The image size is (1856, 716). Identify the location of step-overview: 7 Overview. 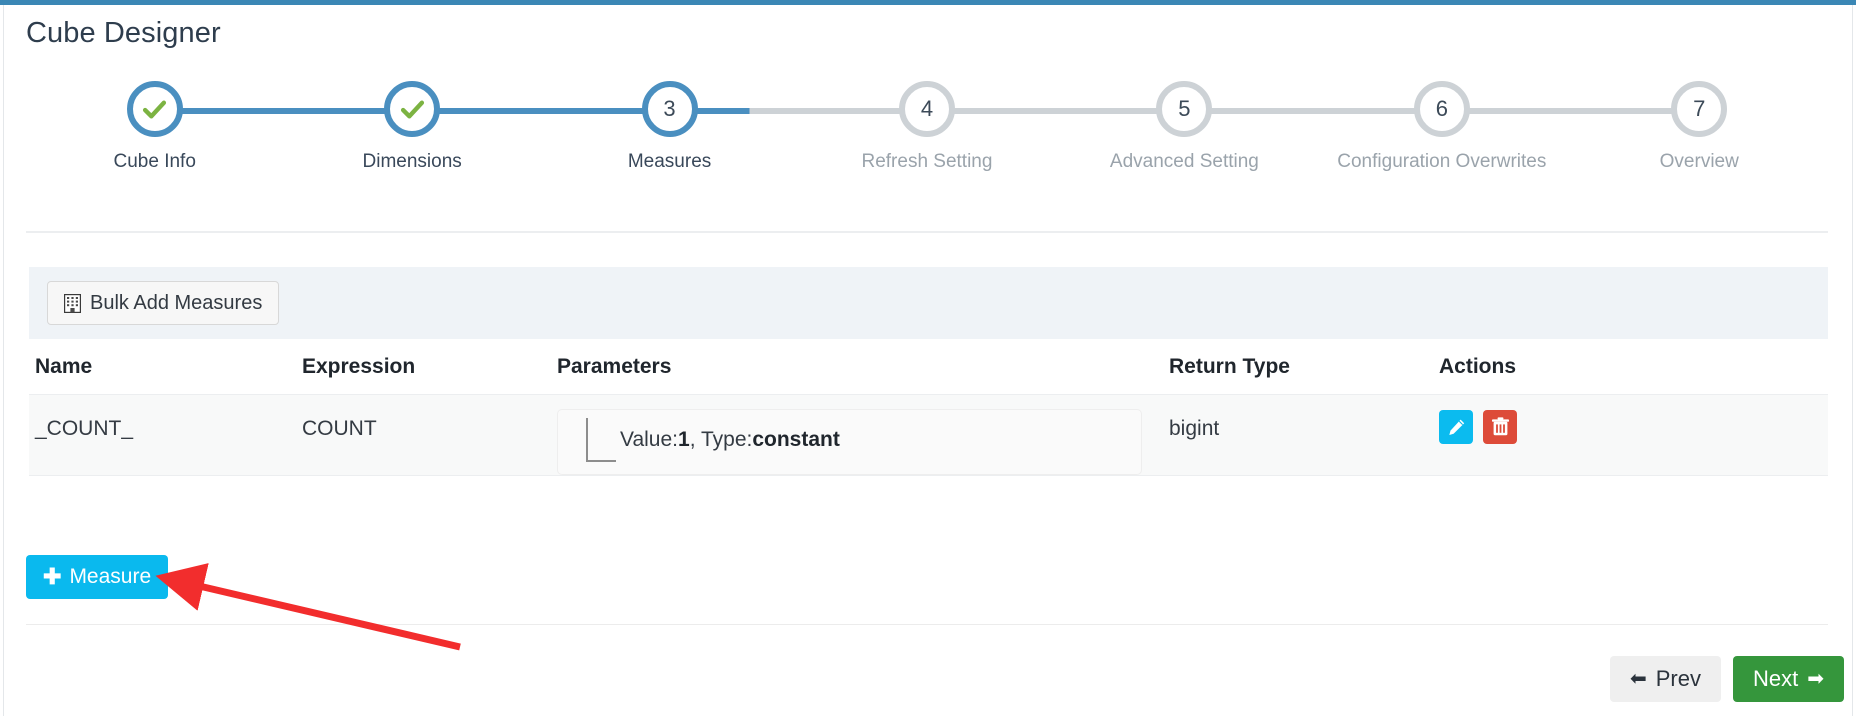
(1699, 127).